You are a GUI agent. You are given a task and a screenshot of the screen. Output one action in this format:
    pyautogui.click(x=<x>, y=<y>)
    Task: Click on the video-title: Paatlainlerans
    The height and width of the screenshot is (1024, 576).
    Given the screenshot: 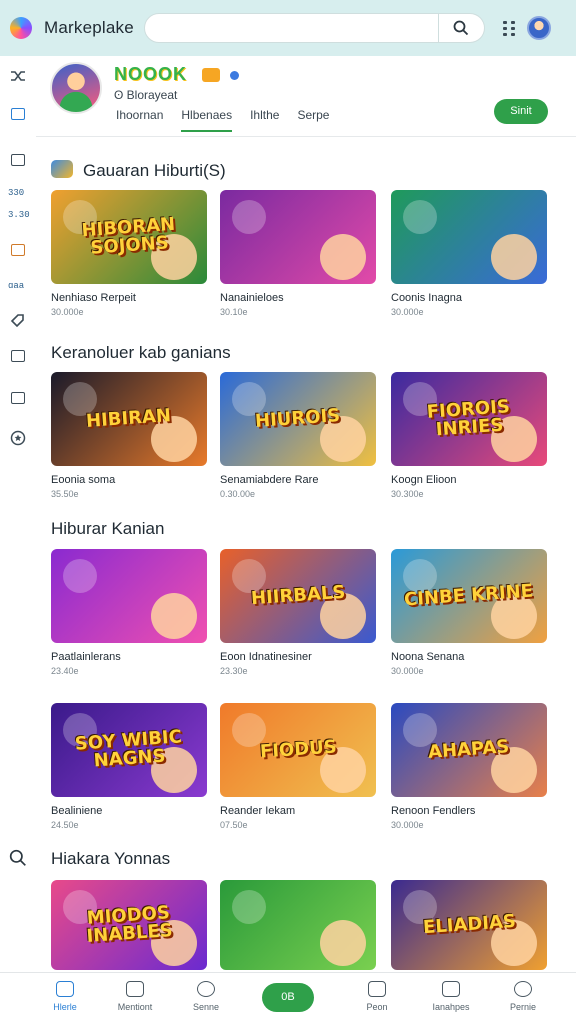 What is the action you would take?
    pyautogui.click(x=129, y=657)
    